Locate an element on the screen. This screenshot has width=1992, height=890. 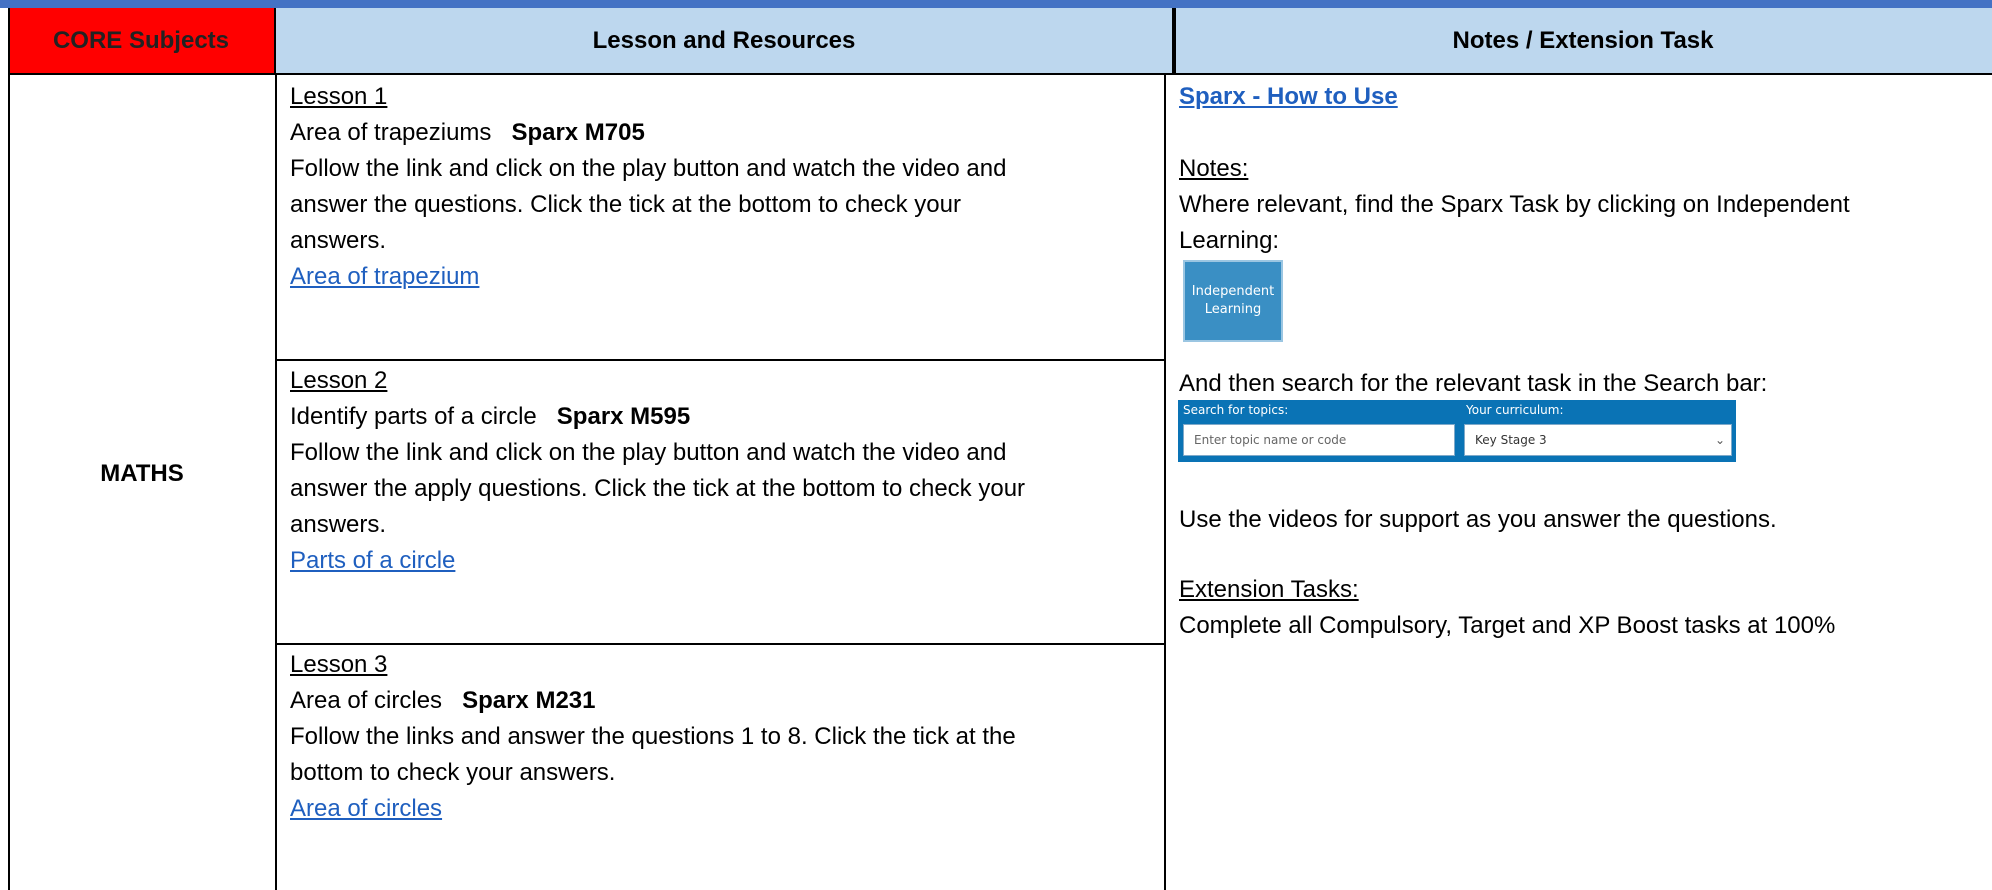
header-notes-extension: Notes / Extension Task is located at coordinates (1583, 41).